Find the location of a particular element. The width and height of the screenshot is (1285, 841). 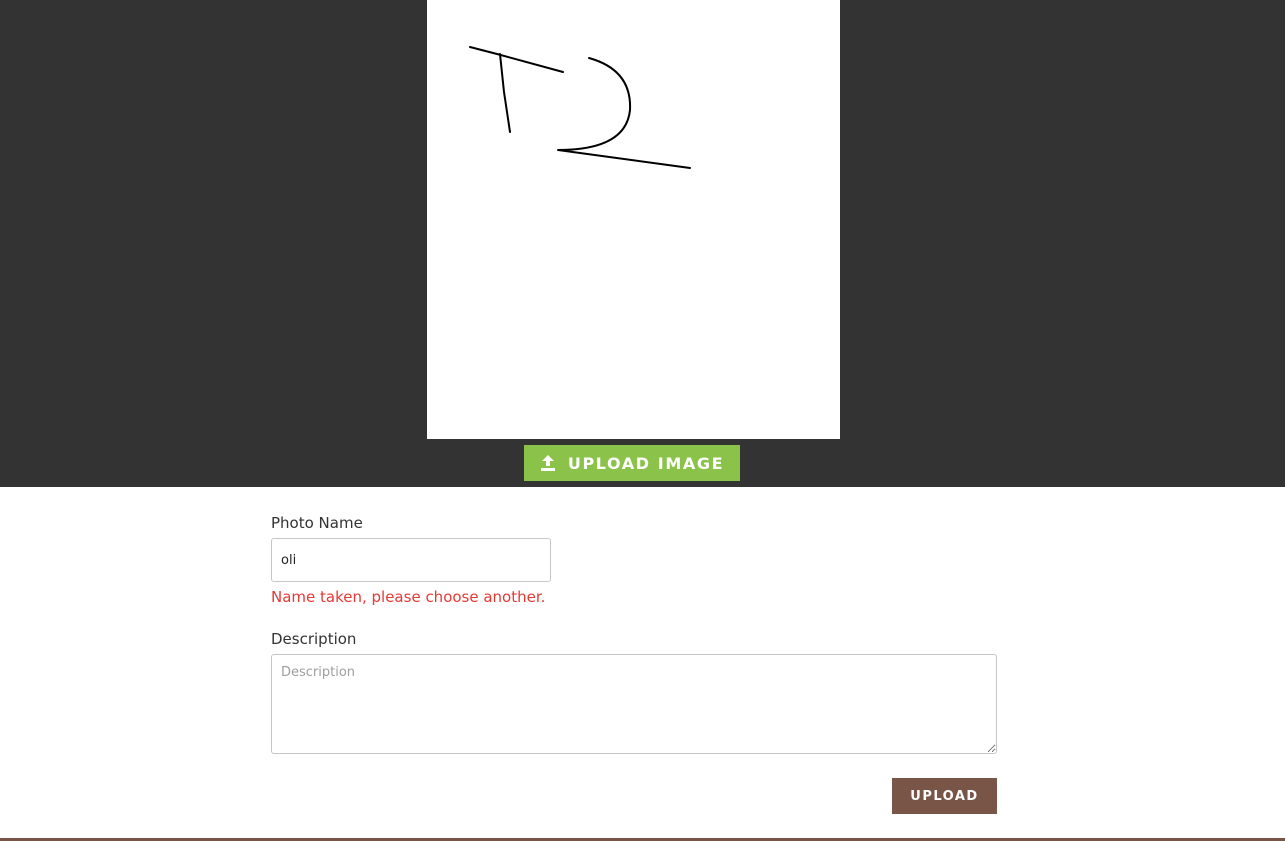

upload-image-label: UPLOAD IMAGE is located at coordinates (646, 463).